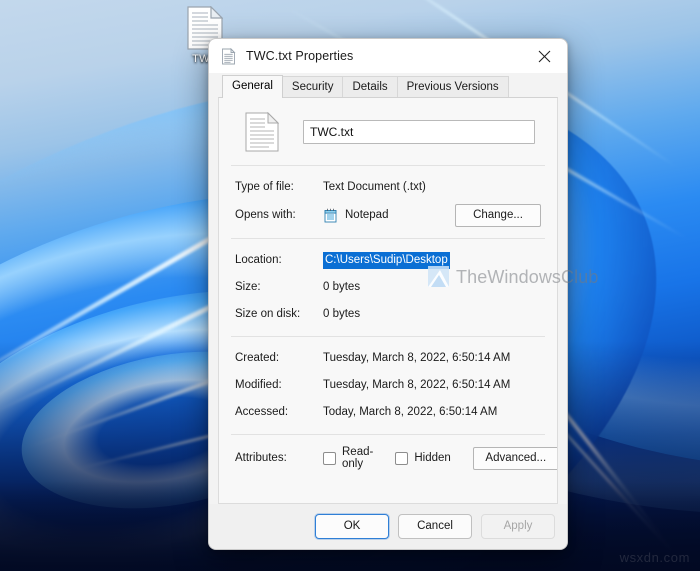 The height and width of the screenshot is (571, 700). What do you see at coordinates (268, 314) in the screenshot?
I see `size-on-disk-label: Size on disk:` at bounding box center [268, 314].